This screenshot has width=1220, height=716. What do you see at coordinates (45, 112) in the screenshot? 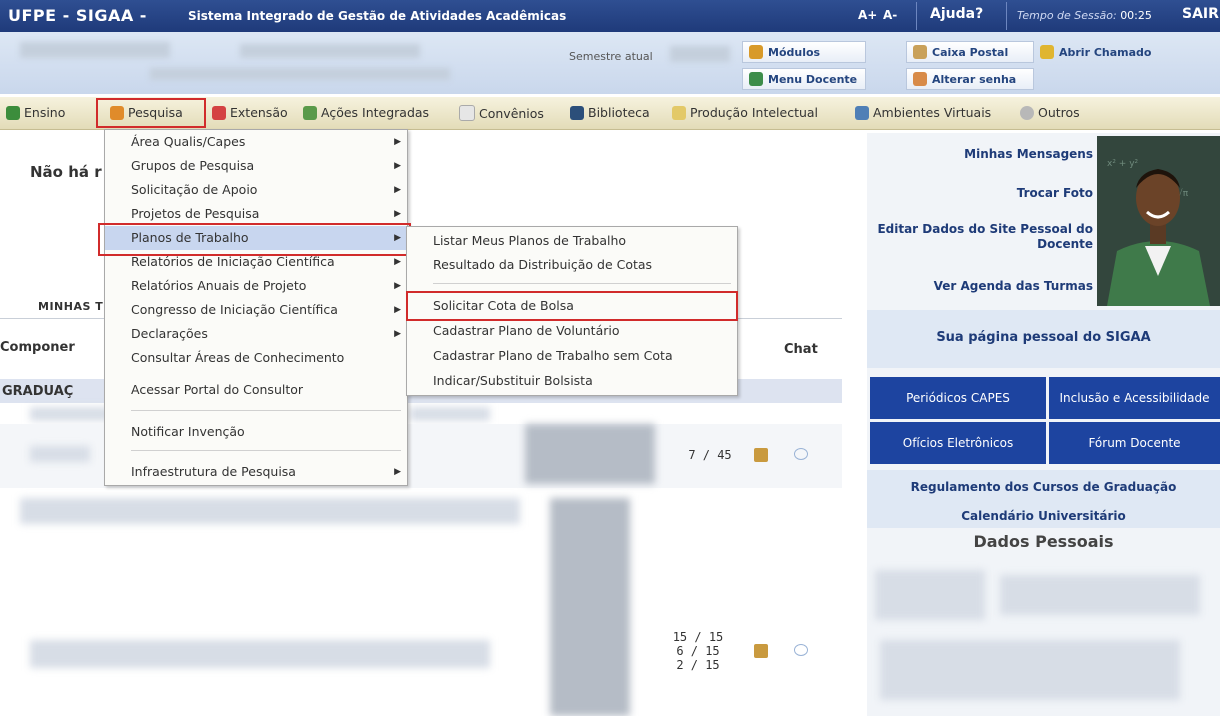
I see `menu-ensino-label: Ensino` at bounding box center [45, 112].